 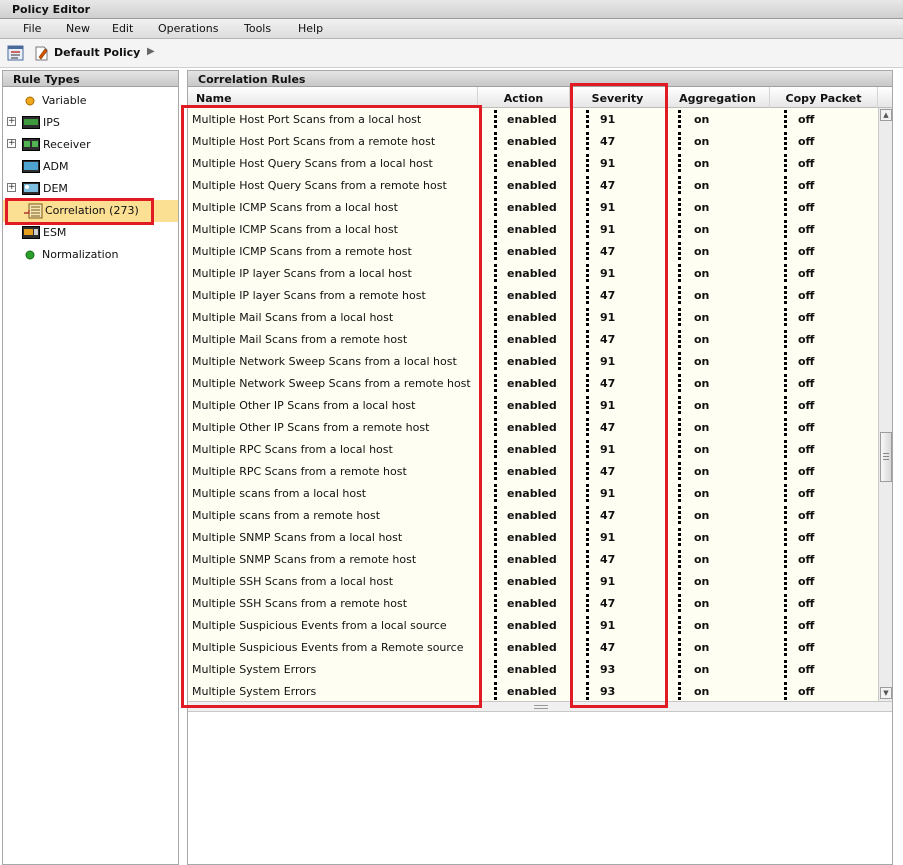 I want to click on rule-name: Multiple ICMP Scans from a local host, so click(x=295, y=207).